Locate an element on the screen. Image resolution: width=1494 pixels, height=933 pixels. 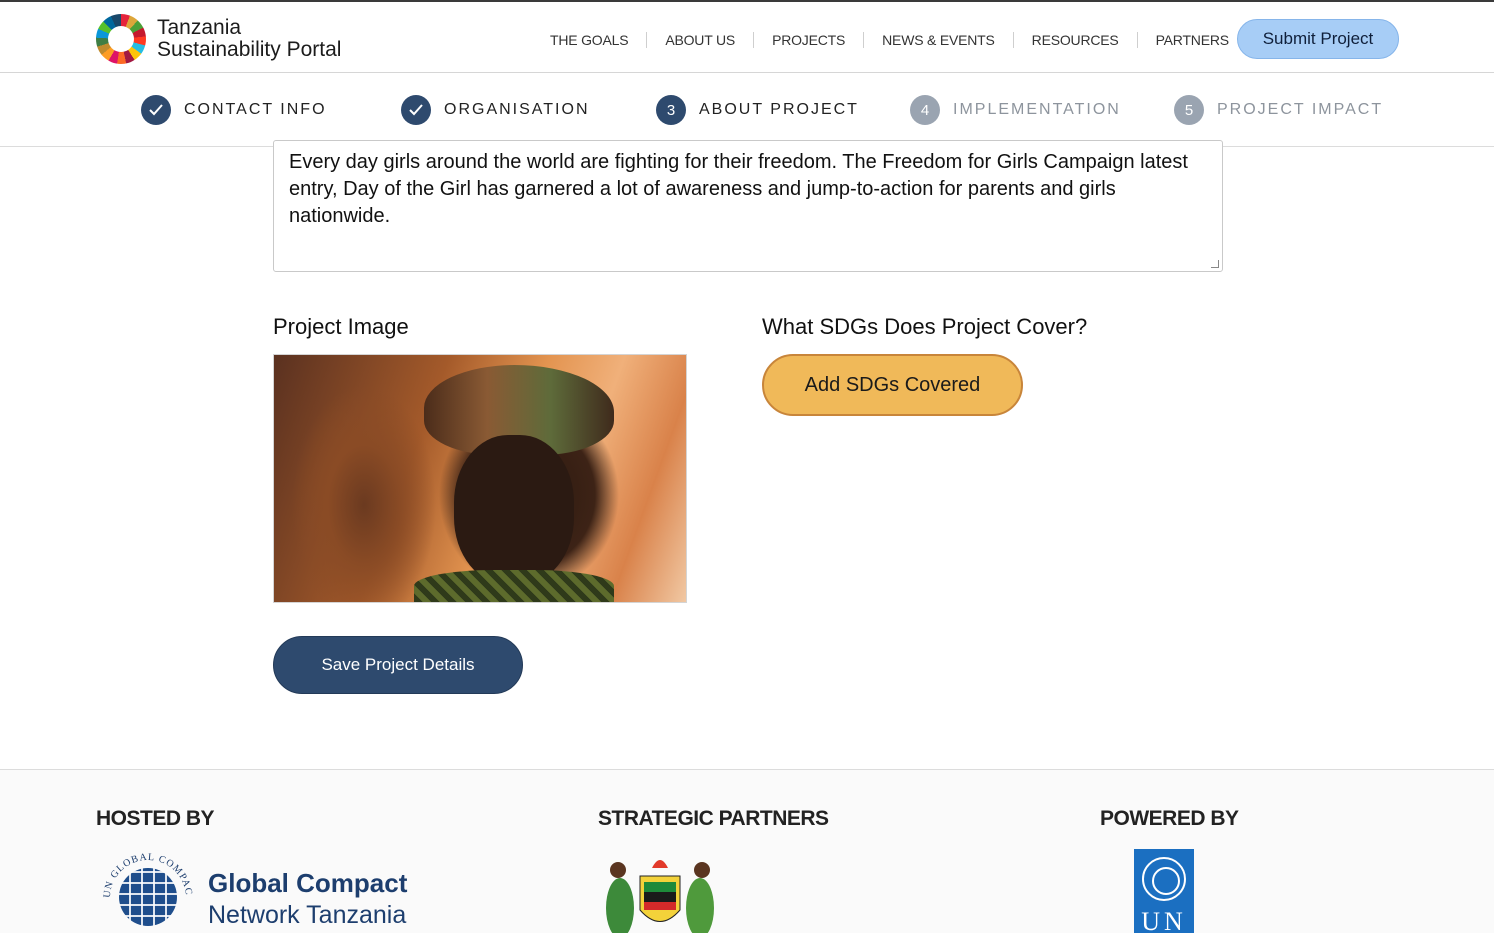
hosted-by-heading: HOSTED BY is located at coordinates (155, 818).